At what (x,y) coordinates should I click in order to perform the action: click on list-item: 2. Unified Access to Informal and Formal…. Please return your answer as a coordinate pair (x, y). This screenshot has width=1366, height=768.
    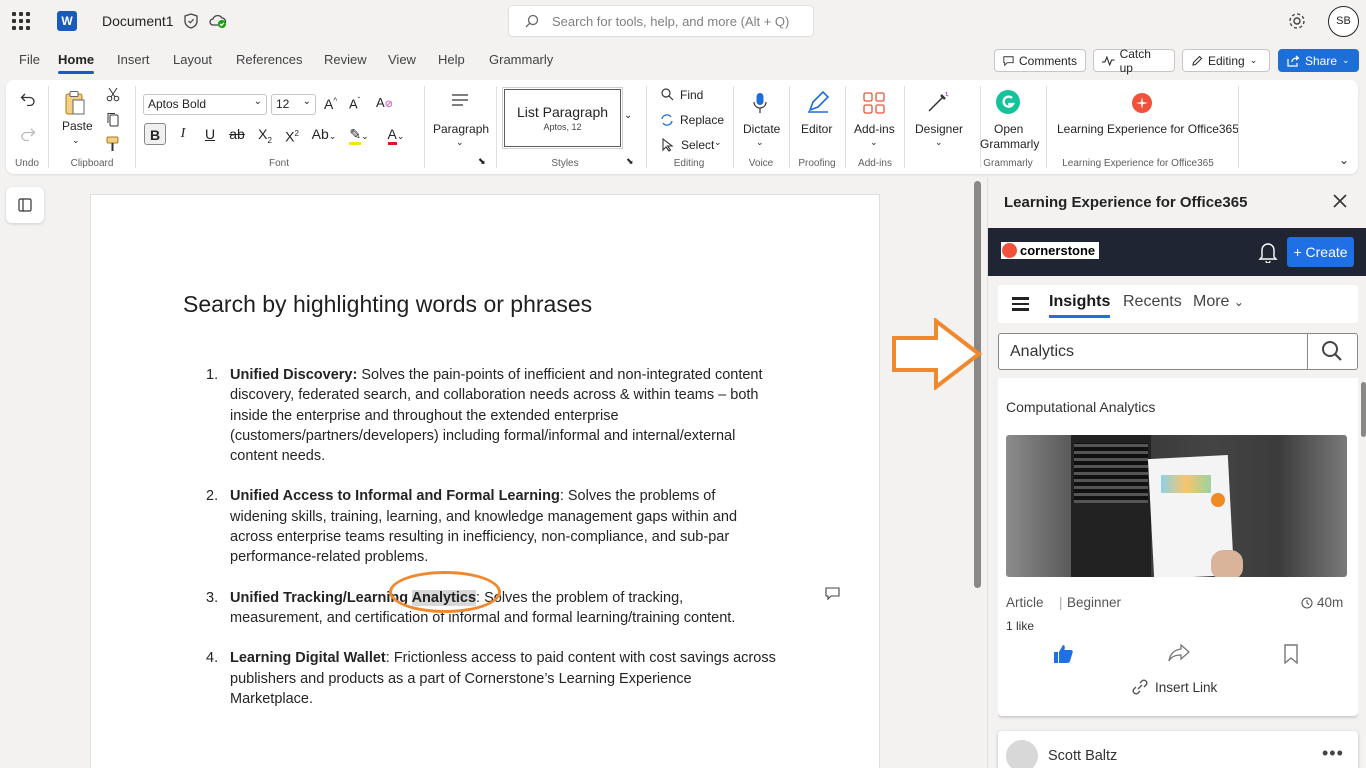
    Looking at the image, I should click on (491, 526).